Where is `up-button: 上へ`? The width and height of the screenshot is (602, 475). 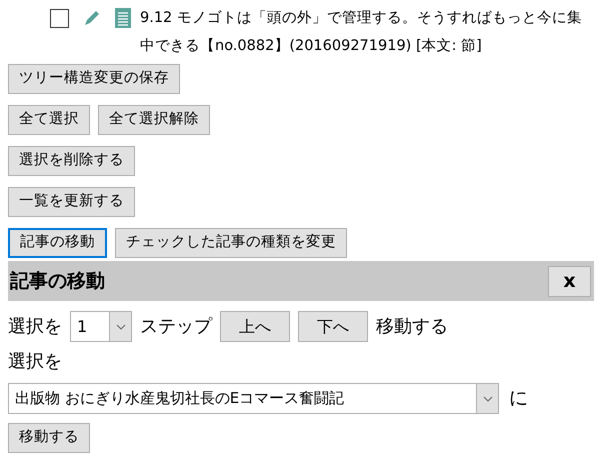
up-button: 上へ is located at coordinates (255, 326).